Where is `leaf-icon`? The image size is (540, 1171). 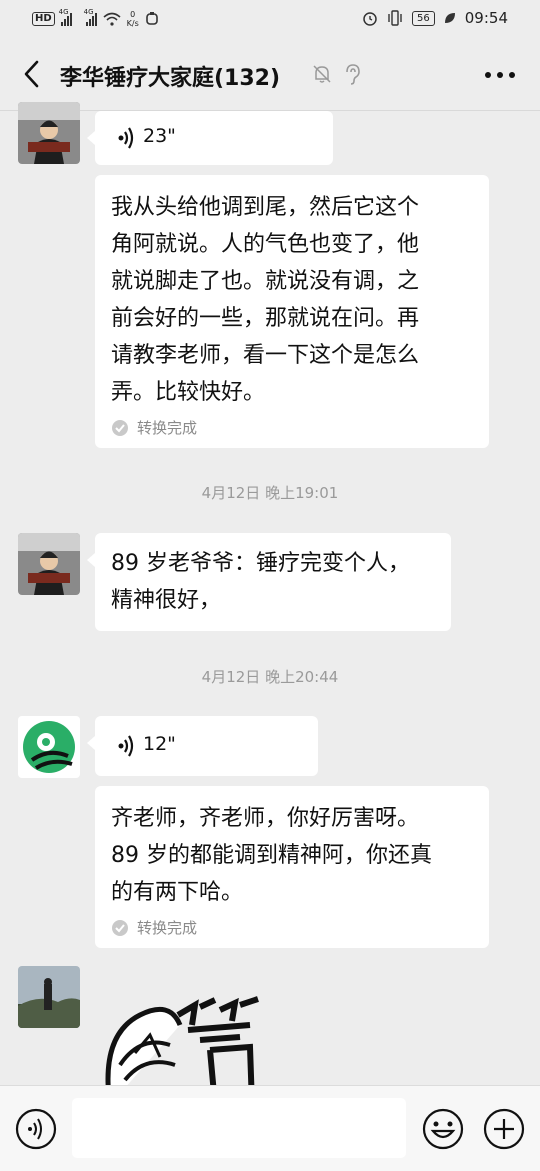 leaf-icon is located at coordinates (449, 18).